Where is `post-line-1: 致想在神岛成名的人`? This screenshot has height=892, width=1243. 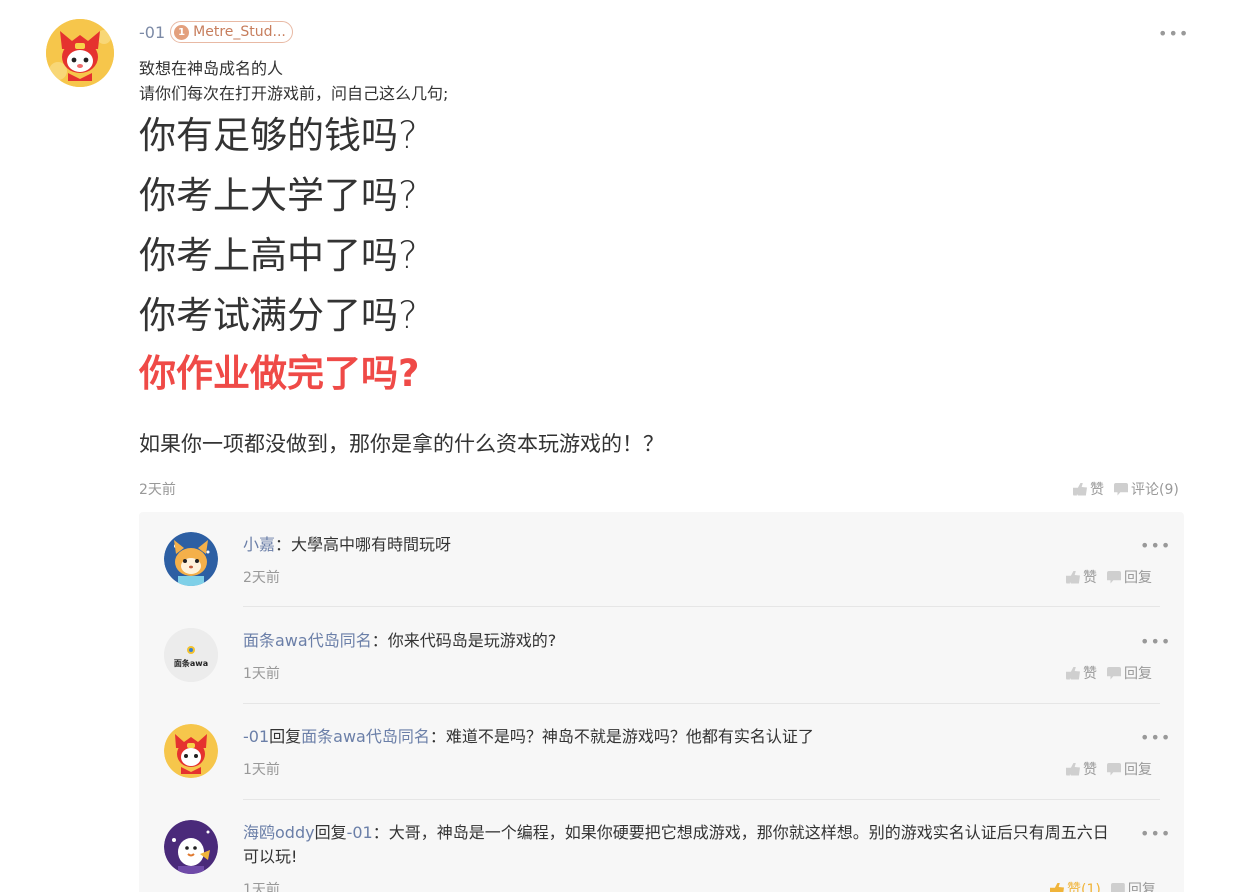 post-line-1: 致想在神岛成名的人 is located at coordinates (211, 68).